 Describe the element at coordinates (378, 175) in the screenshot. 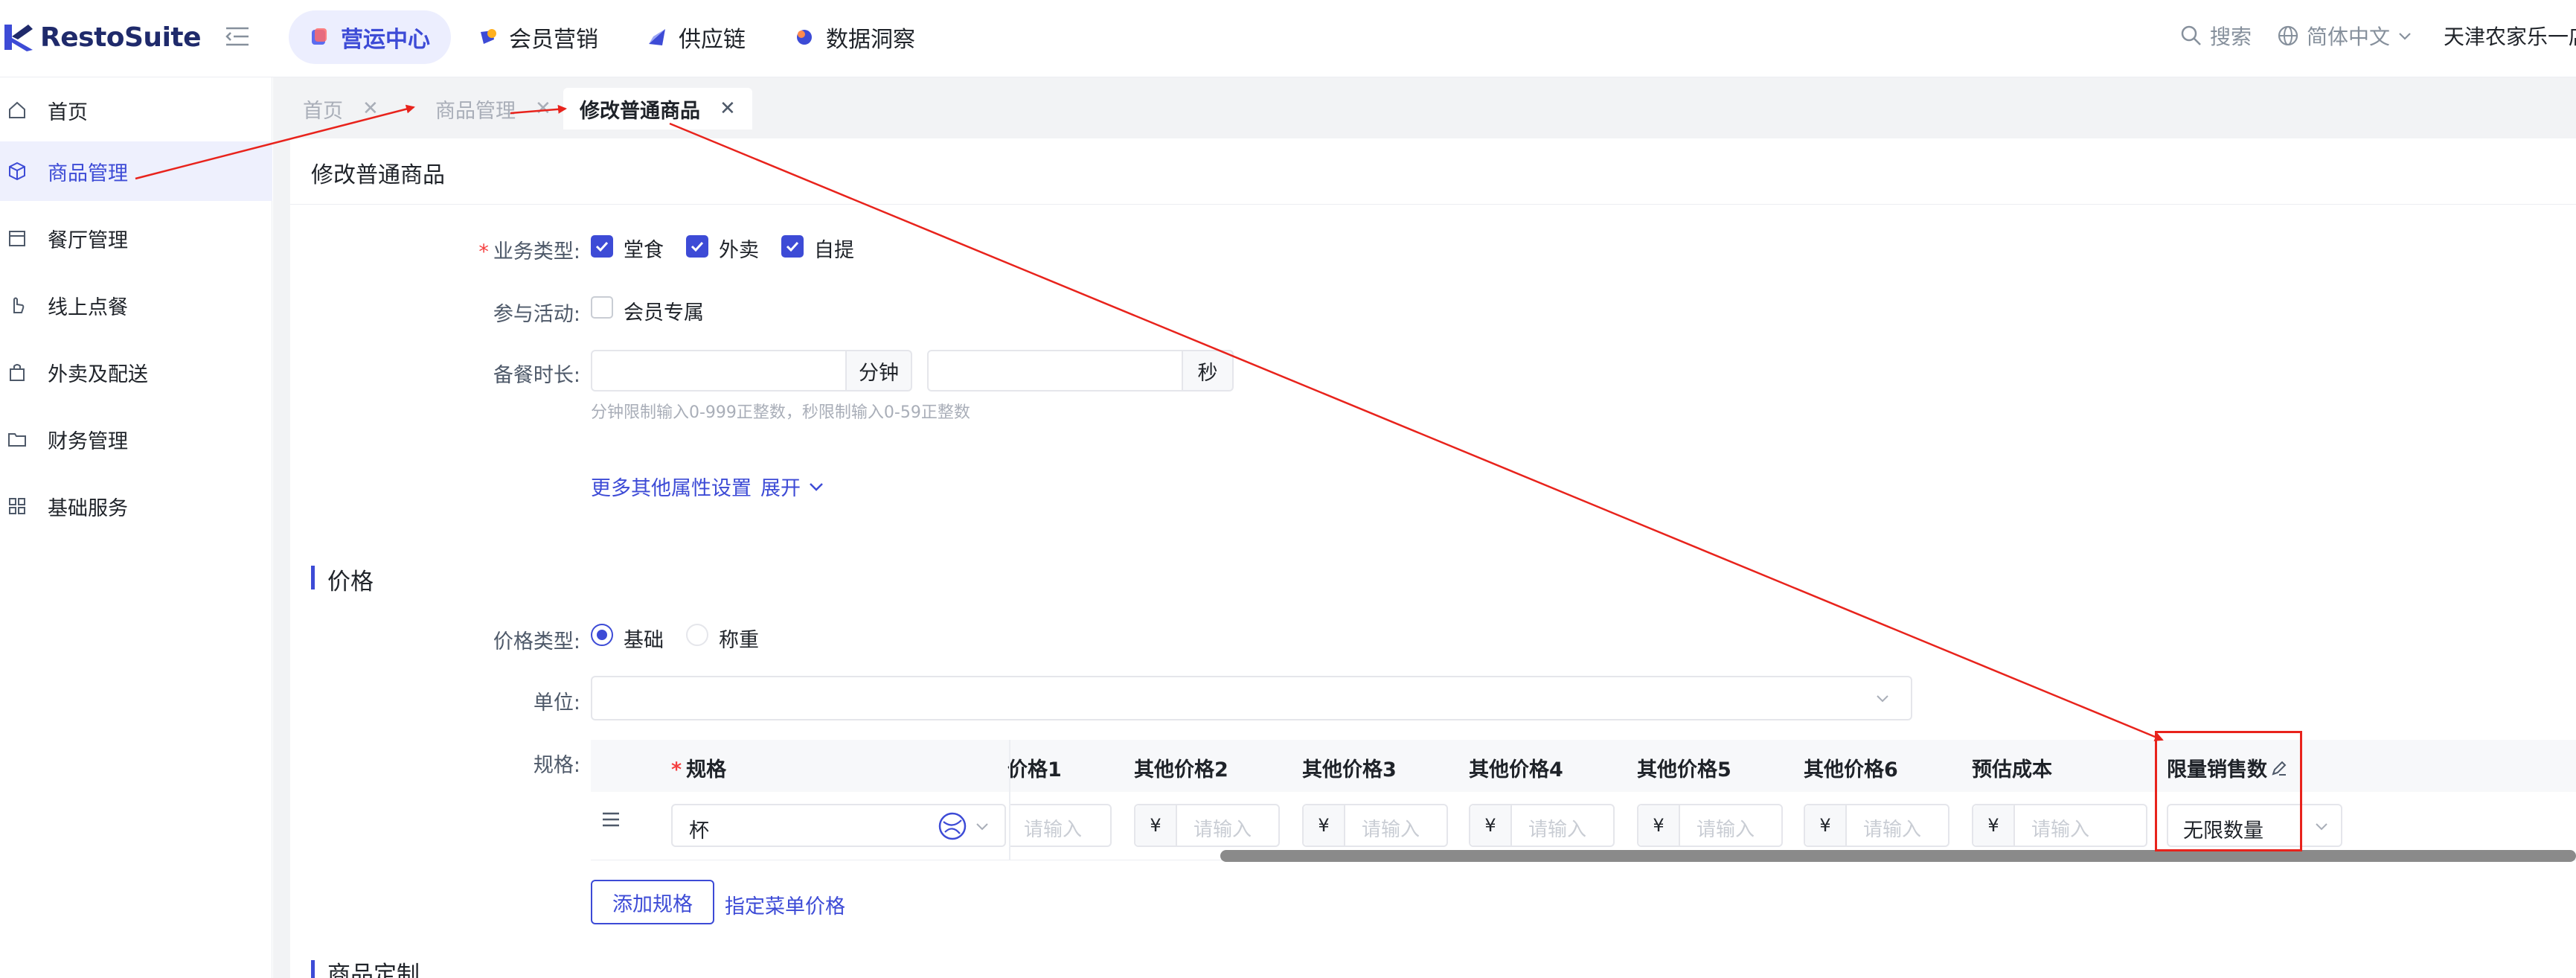

I see `page-title: 修改普通商品` at that location.